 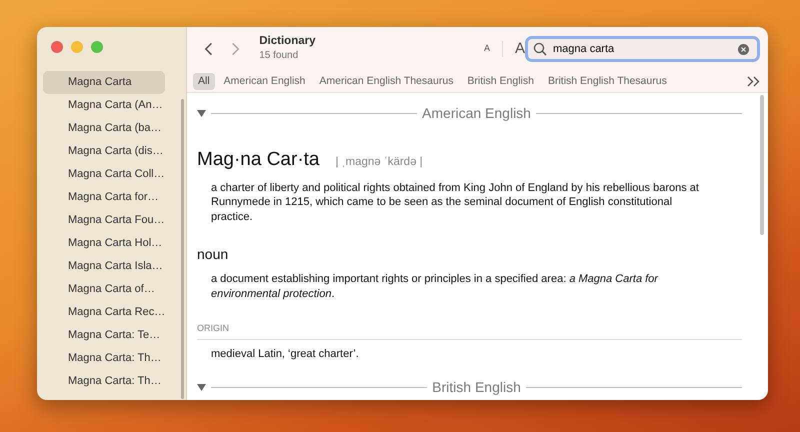 I want to click on minimize-icon, so click(x=77, y=47).